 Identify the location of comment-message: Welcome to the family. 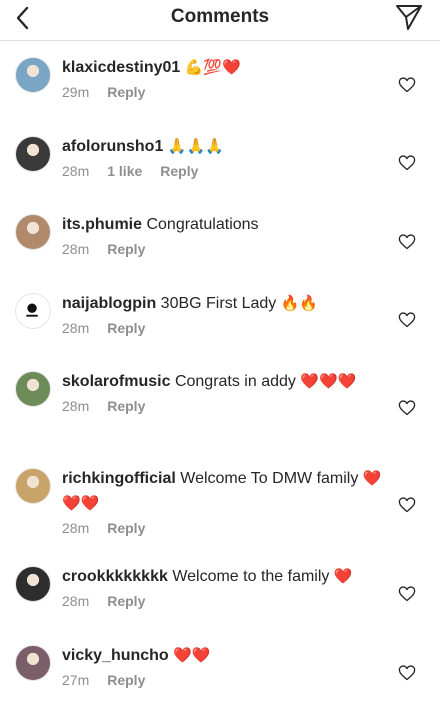
(251, 576).